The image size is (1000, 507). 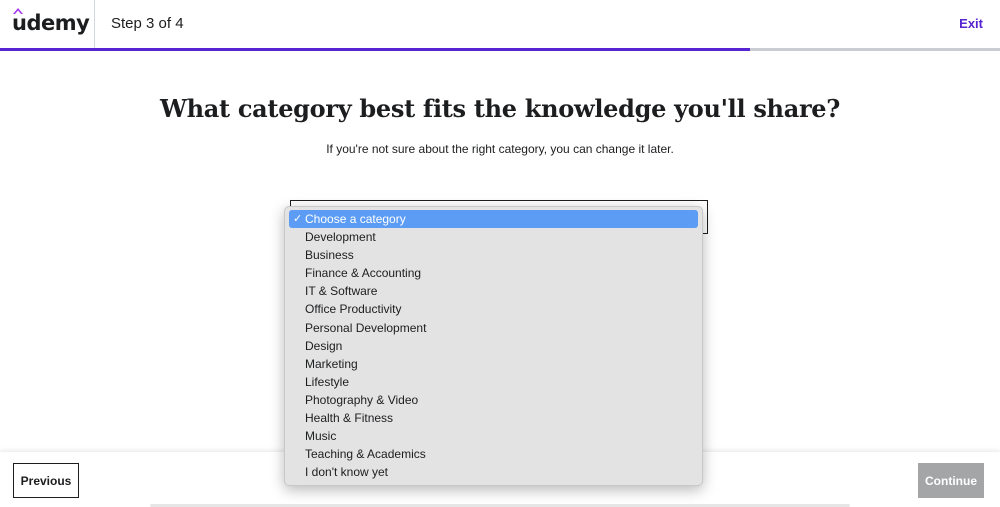 What do you see at coordinates (298, 219) in the screenshot?
I see `checkmark-icon: ✓` at bounding box center [298, 219].